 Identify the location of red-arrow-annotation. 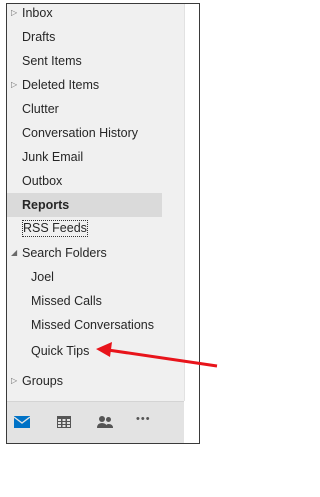
(157, 355).